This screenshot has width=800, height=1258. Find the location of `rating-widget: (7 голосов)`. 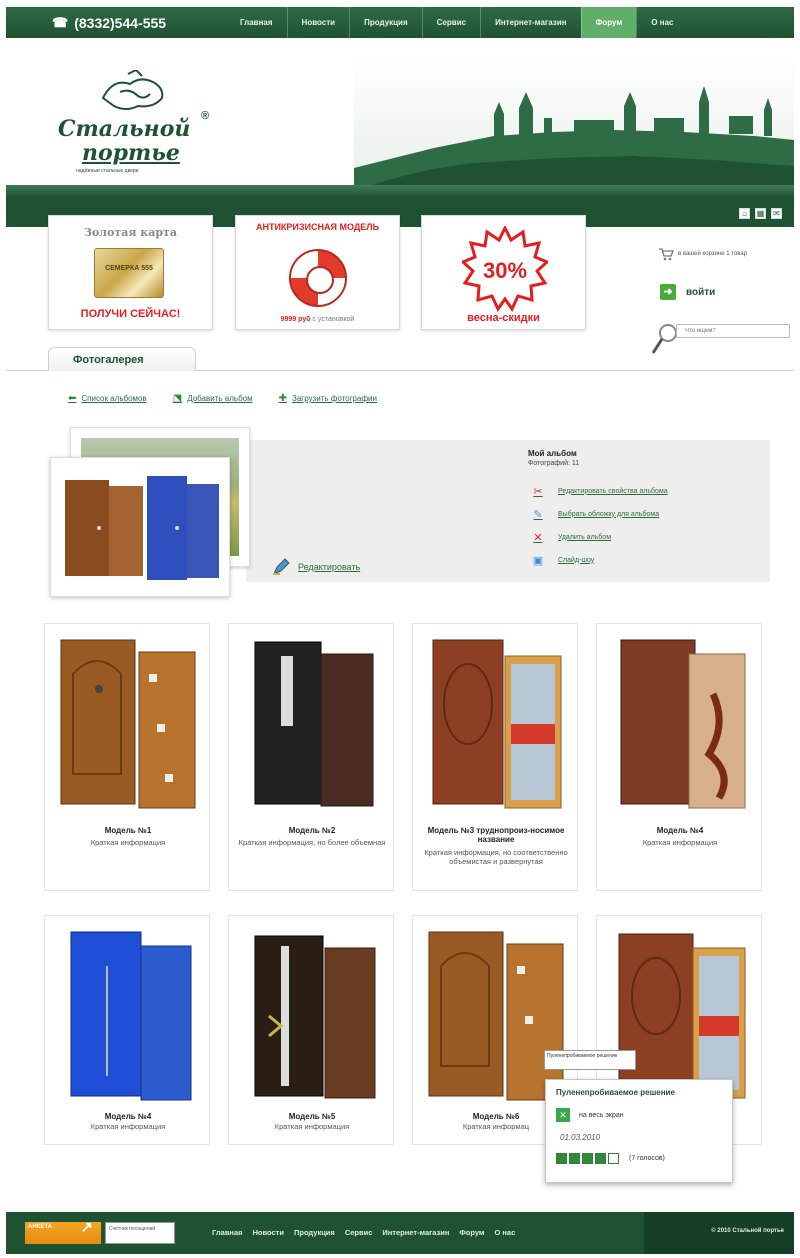

rating-widget: (7 голосов) is located at coordinates (610, 1158).